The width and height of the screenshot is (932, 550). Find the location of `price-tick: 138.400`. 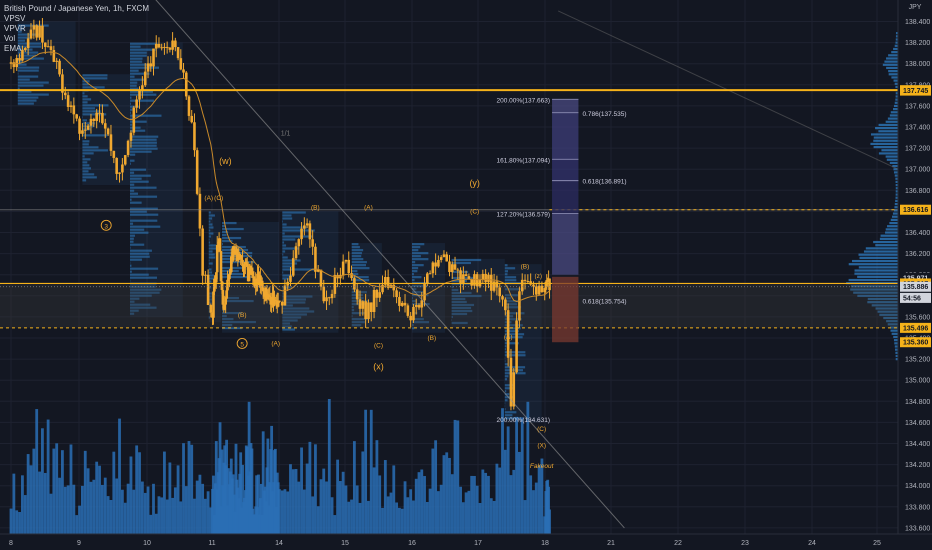

price-tick: 138.400 is located at coordinates (917, 22).